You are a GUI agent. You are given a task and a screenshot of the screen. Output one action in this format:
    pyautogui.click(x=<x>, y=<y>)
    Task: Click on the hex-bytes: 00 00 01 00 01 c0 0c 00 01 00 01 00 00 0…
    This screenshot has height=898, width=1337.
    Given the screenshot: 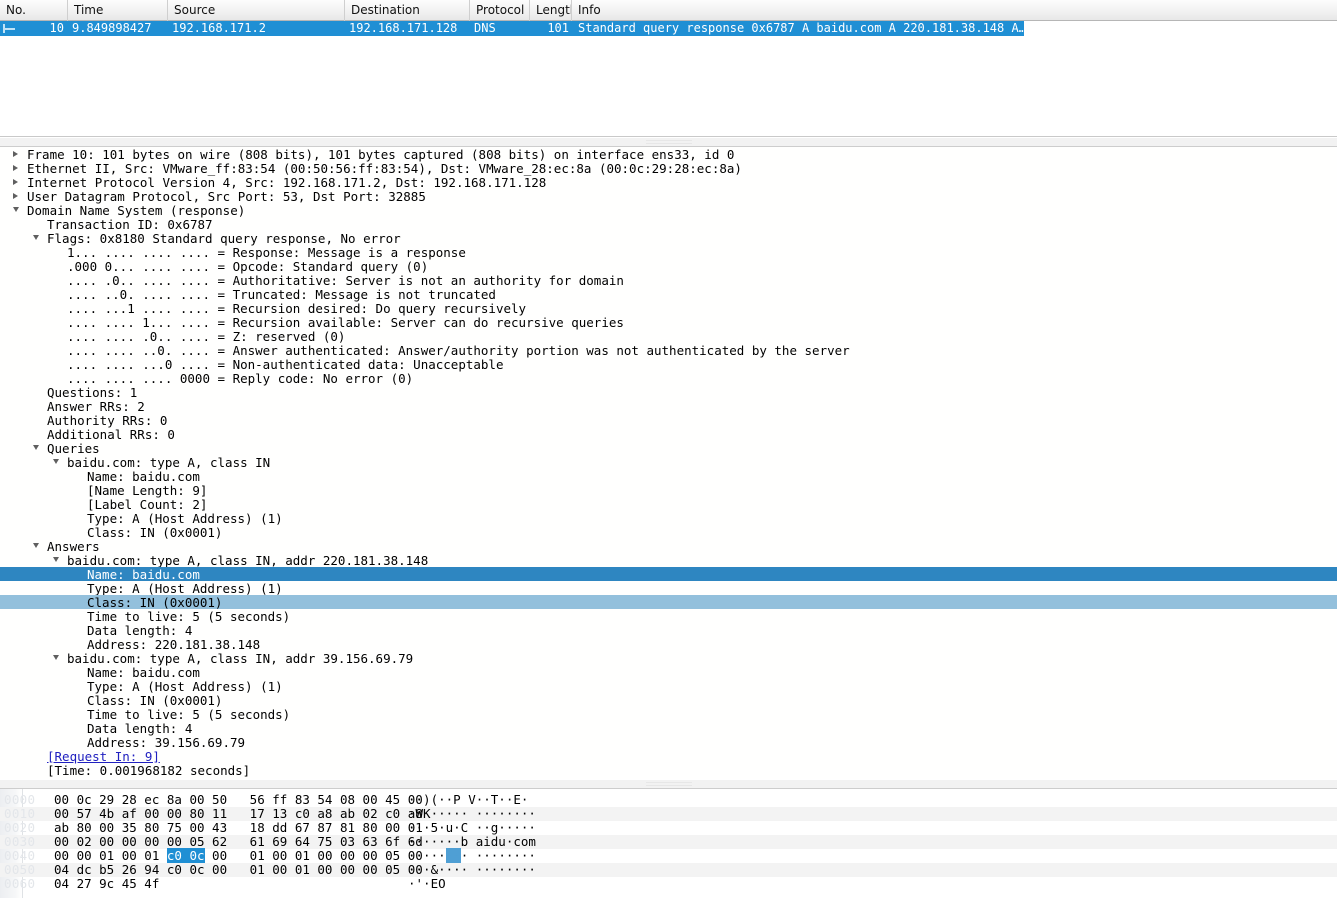 What is the action you would take?
    pyautogui.click(x=234, y=855)
    